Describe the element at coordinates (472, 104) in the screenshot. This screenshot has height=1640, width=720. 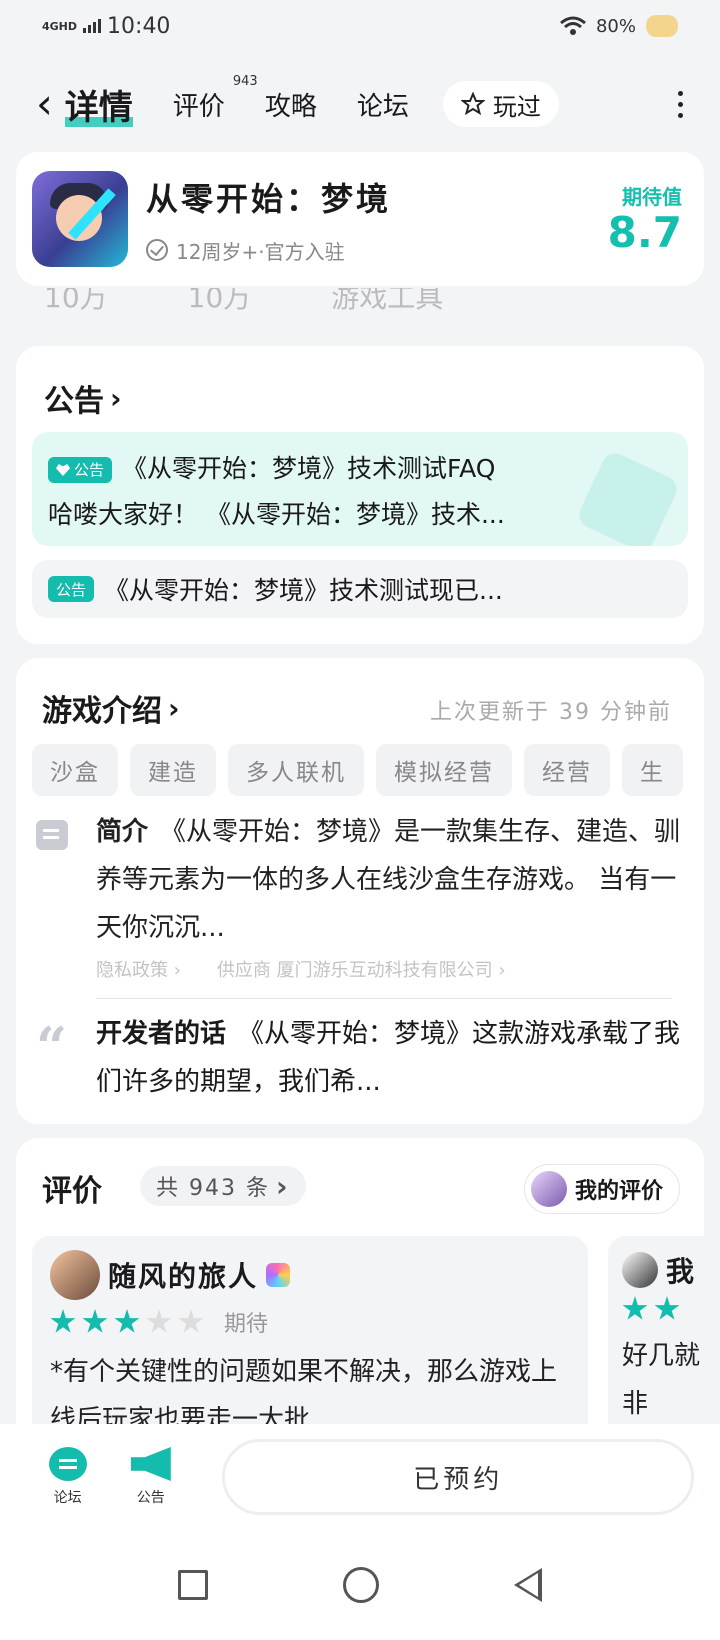
I see `star-outline-icon` at that location.